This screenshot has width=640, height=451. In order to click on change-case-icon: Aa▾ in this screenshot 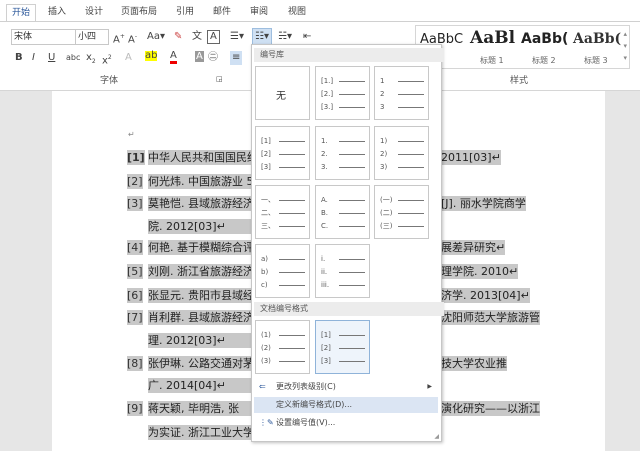, I will do `click(156, 37)`.